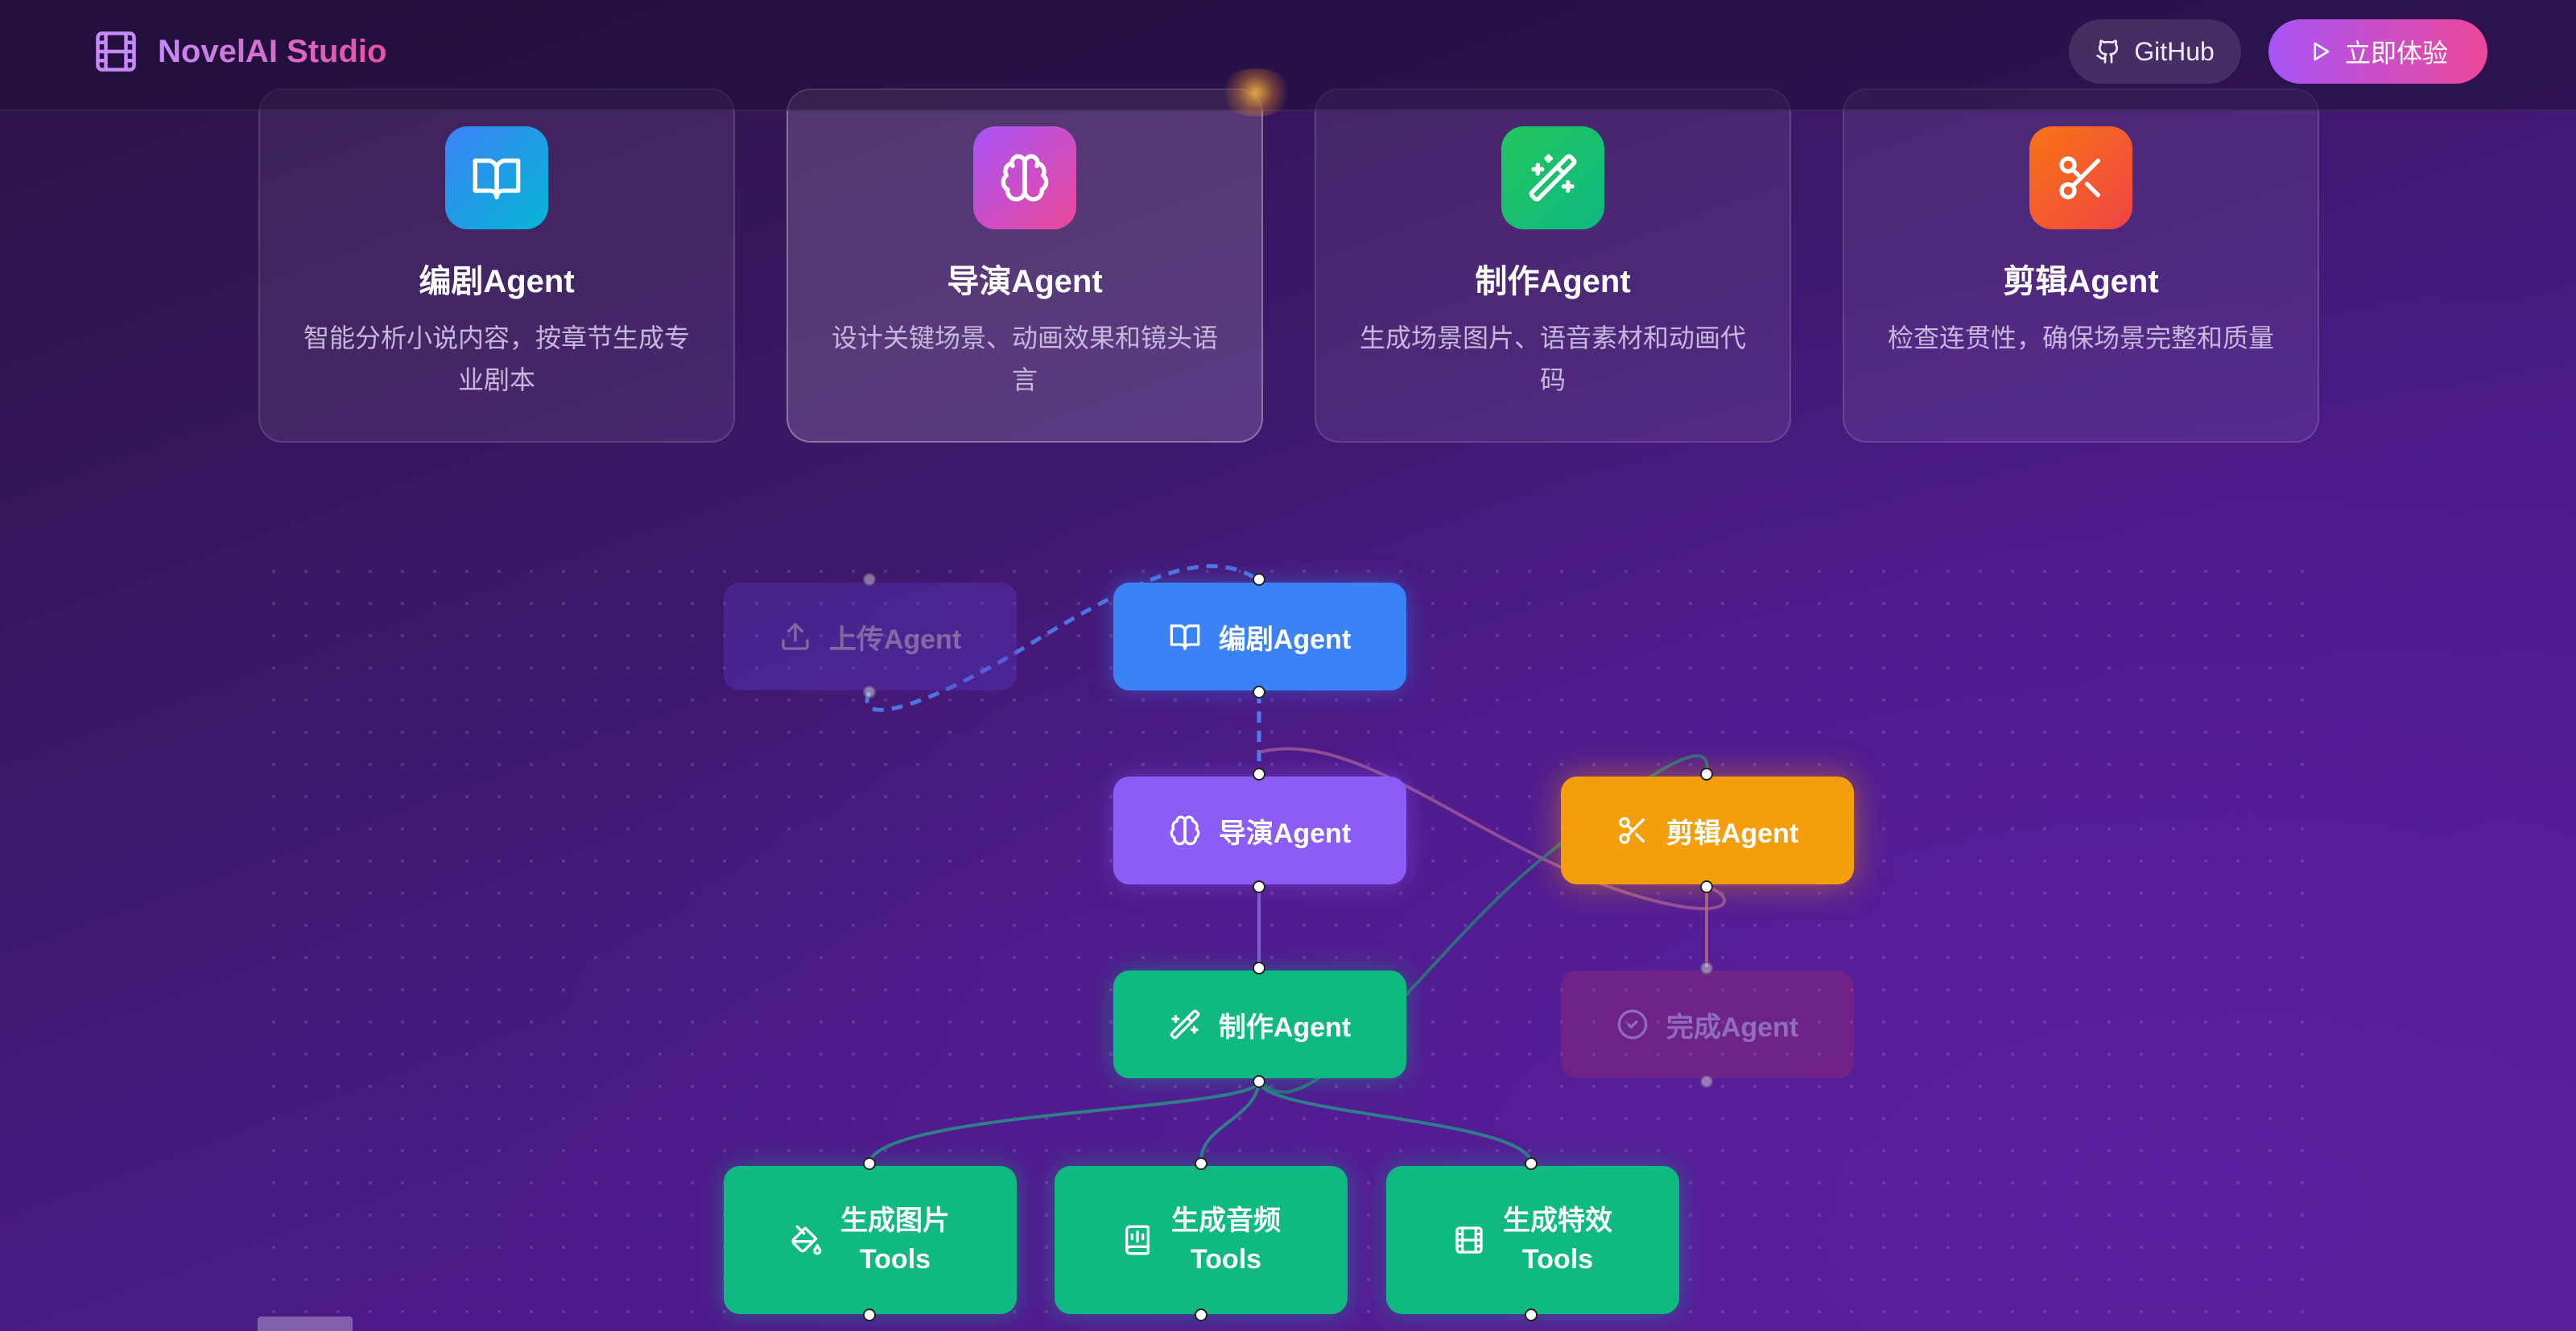  I want to click on github-button: GitHub, so click(2155, 51).